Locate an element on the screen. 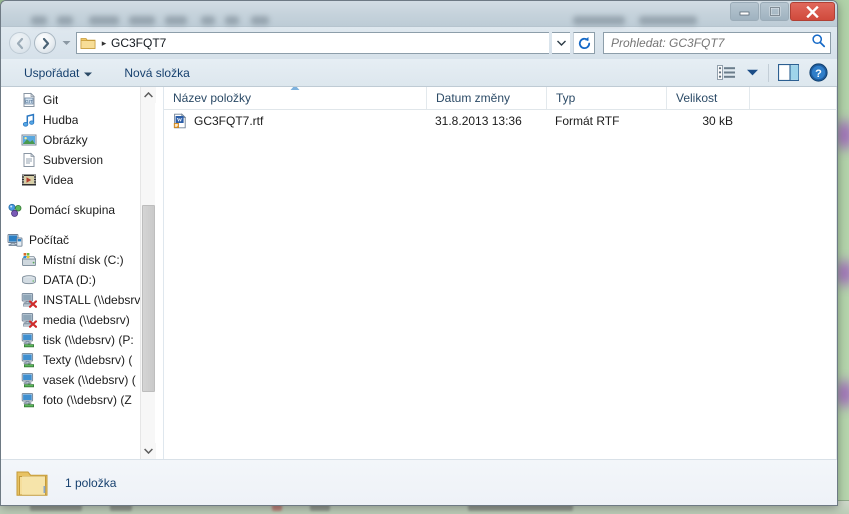 The width and height of the screenshot is (849, 514). breadcrumb-path: GC3FQT7 is located at coordinates (329, 43).